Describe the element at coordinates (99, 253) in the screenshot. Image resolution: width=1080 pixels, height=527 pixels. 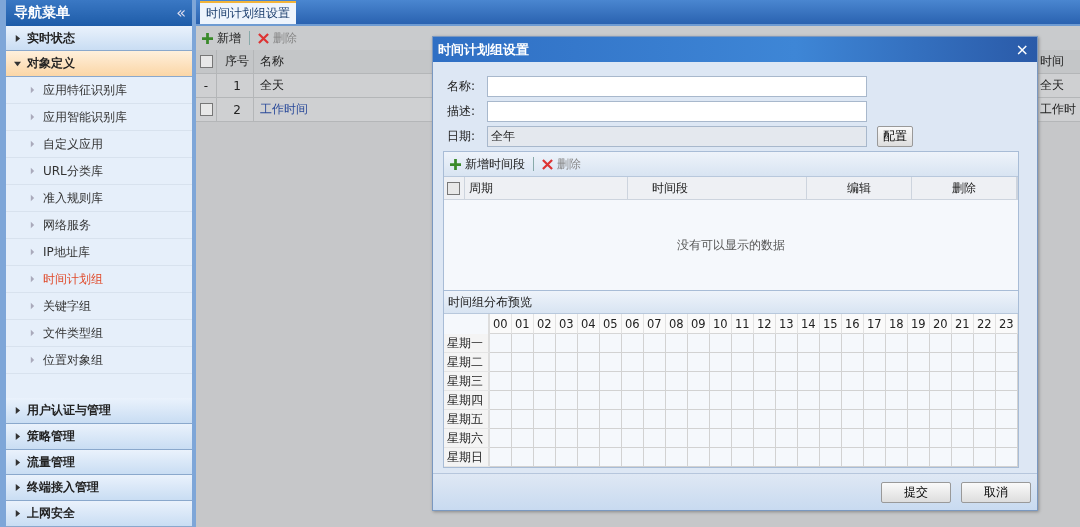
I see `menu-item: IP地址库` at that location.